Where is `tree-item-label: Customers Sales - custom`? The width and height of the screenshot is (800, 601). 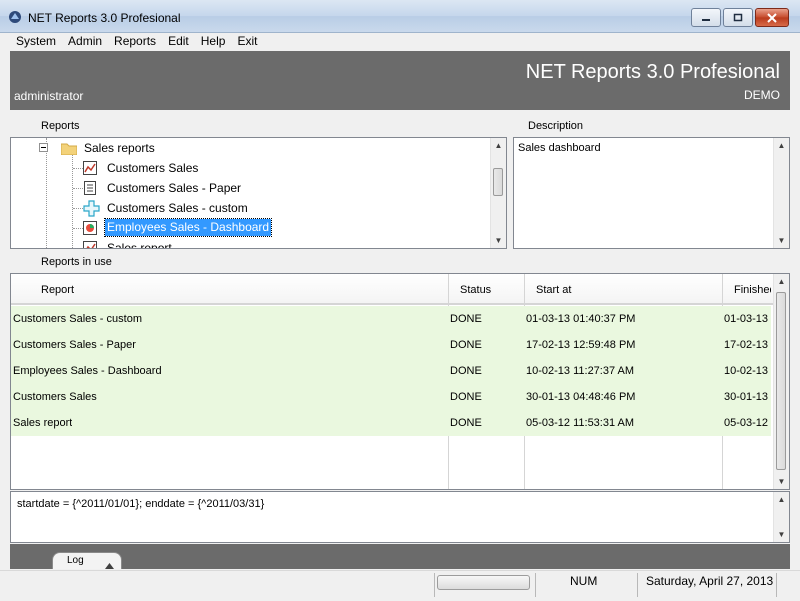
tree-item-label: Customers Sales - custom is located at coordinates (177, 208).